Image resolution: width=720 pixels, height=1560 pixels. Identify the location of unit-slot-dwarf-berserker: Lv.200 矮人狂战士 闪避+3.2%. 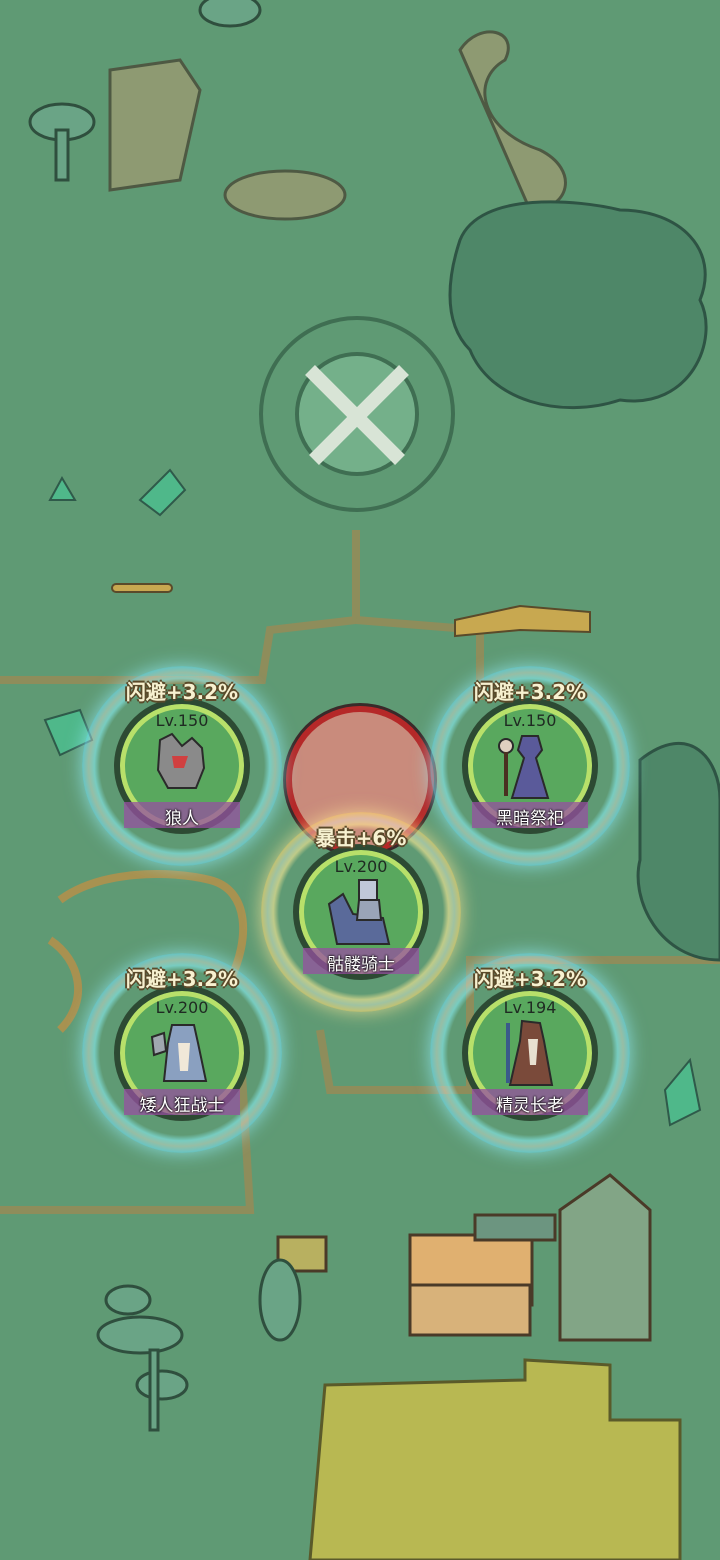
(182, 1053).